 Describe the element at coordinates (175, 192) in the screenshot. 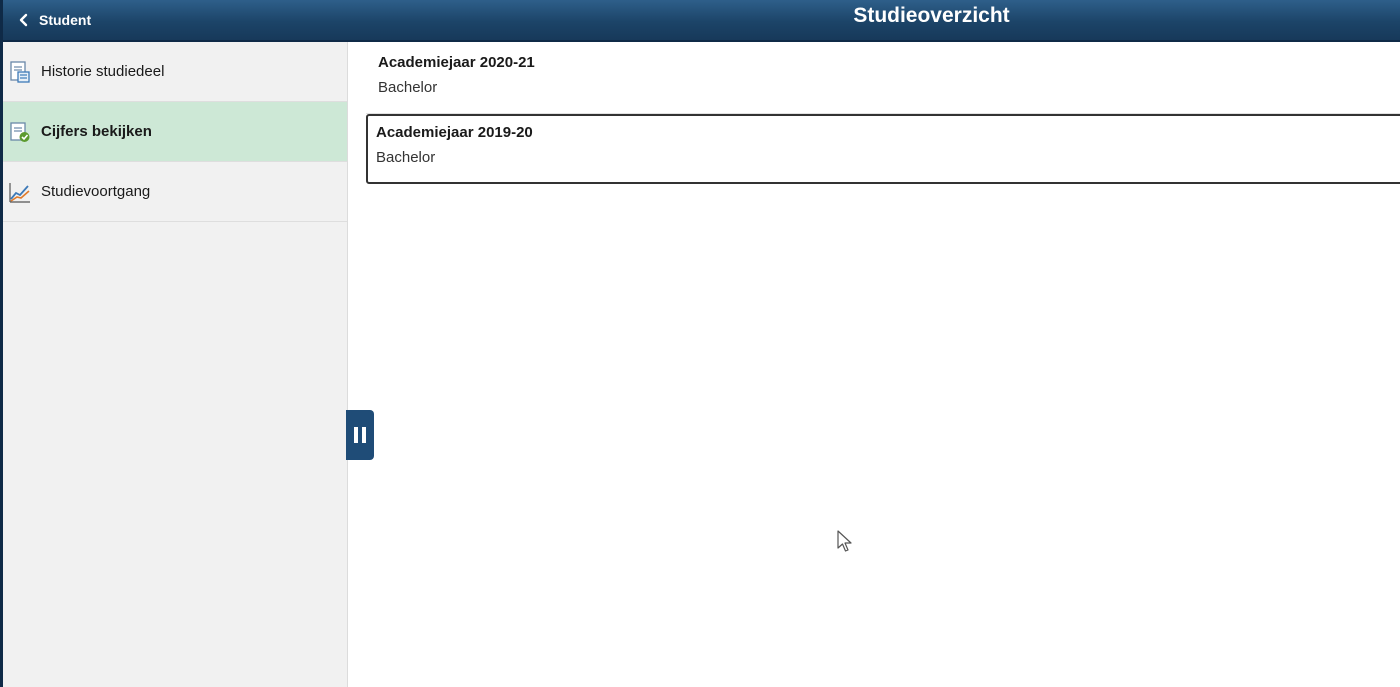

I see `sidebar-item-studievoortgang: Studievoortgang` at that location.